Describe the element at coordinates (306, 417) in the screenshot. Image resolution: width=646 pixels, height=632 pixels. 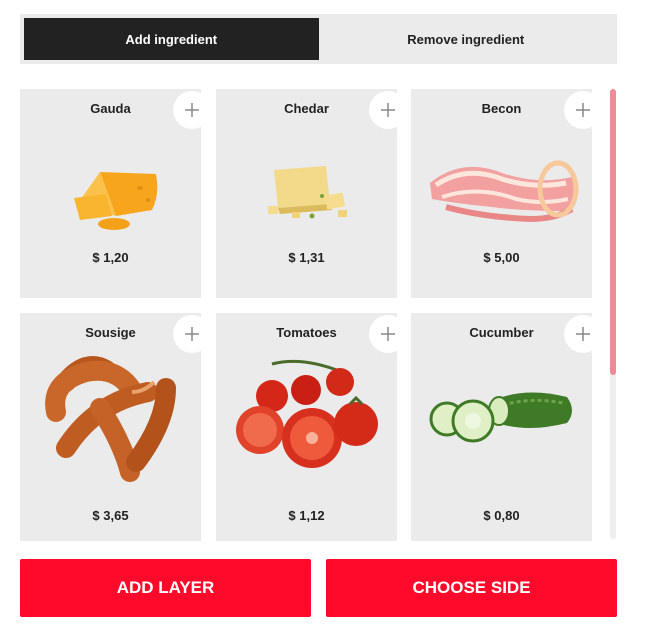
I see `tomatoes-image` at that location.